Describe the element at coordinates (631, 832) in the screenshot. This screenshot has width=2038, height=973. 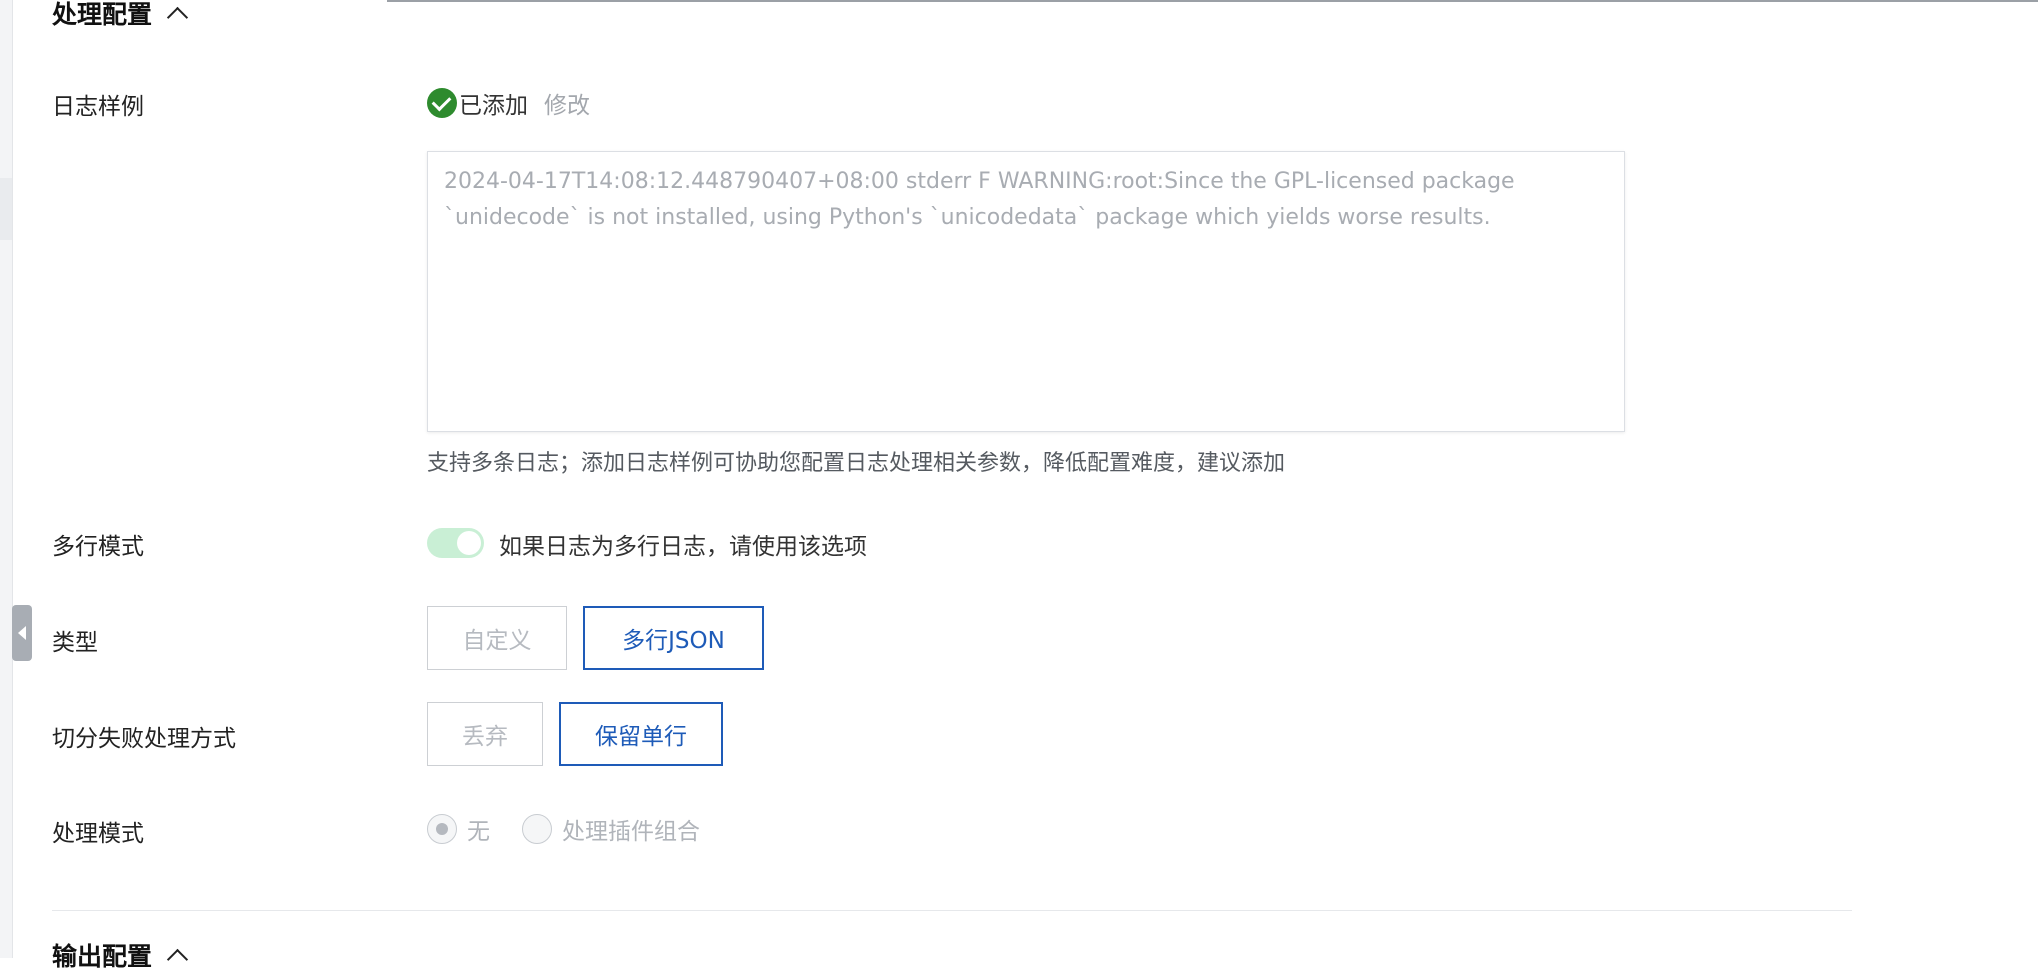
I see `radio-plugin-combination-label: 处理插件组合` at that location.